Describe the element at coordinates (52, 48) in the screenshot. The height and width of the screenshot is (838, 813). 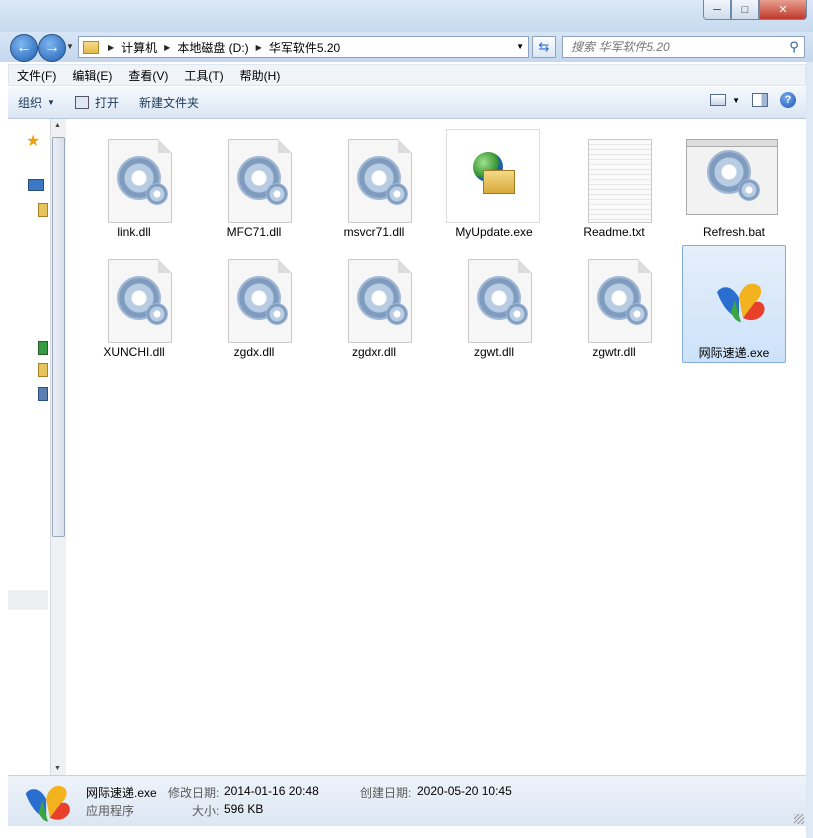
I see `forward-button: →` at that location.